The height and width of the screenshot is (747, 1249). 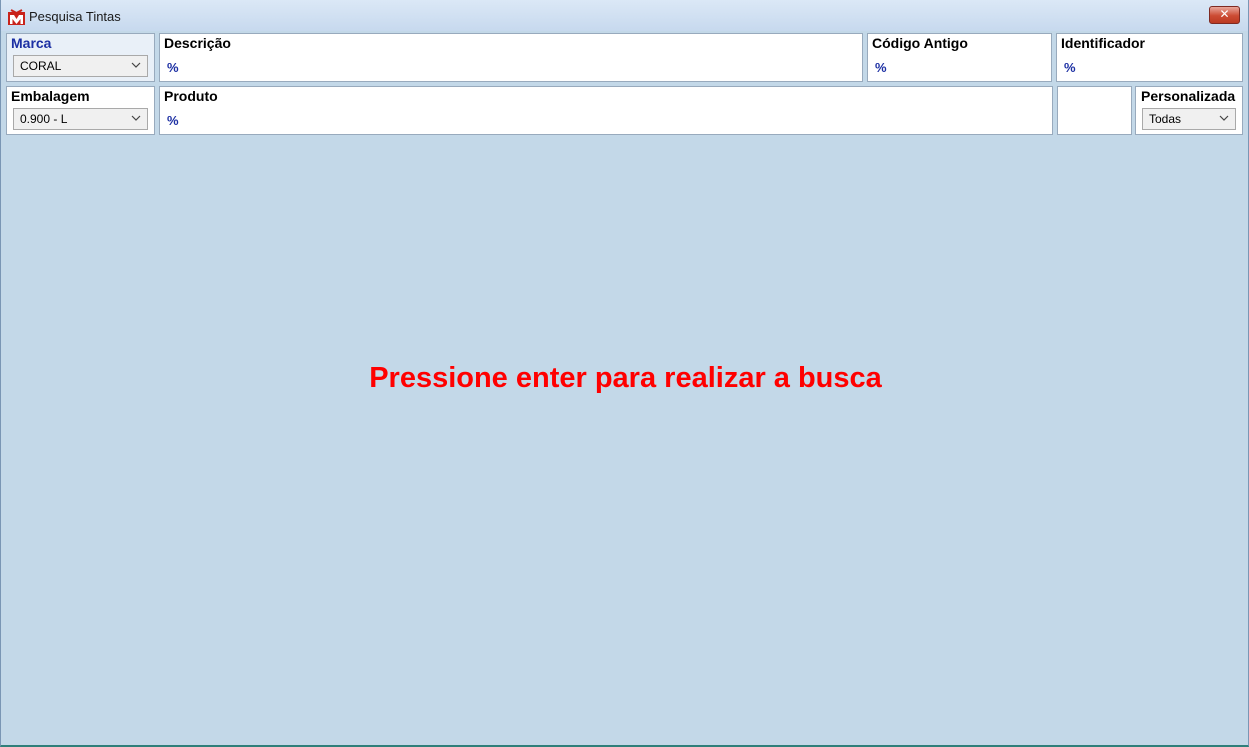 What do you see at coordinates (624, 15) in the screenshot?
I see `title-bar: Pesquisa Tintas ✕` at bounding box center [624, 15].